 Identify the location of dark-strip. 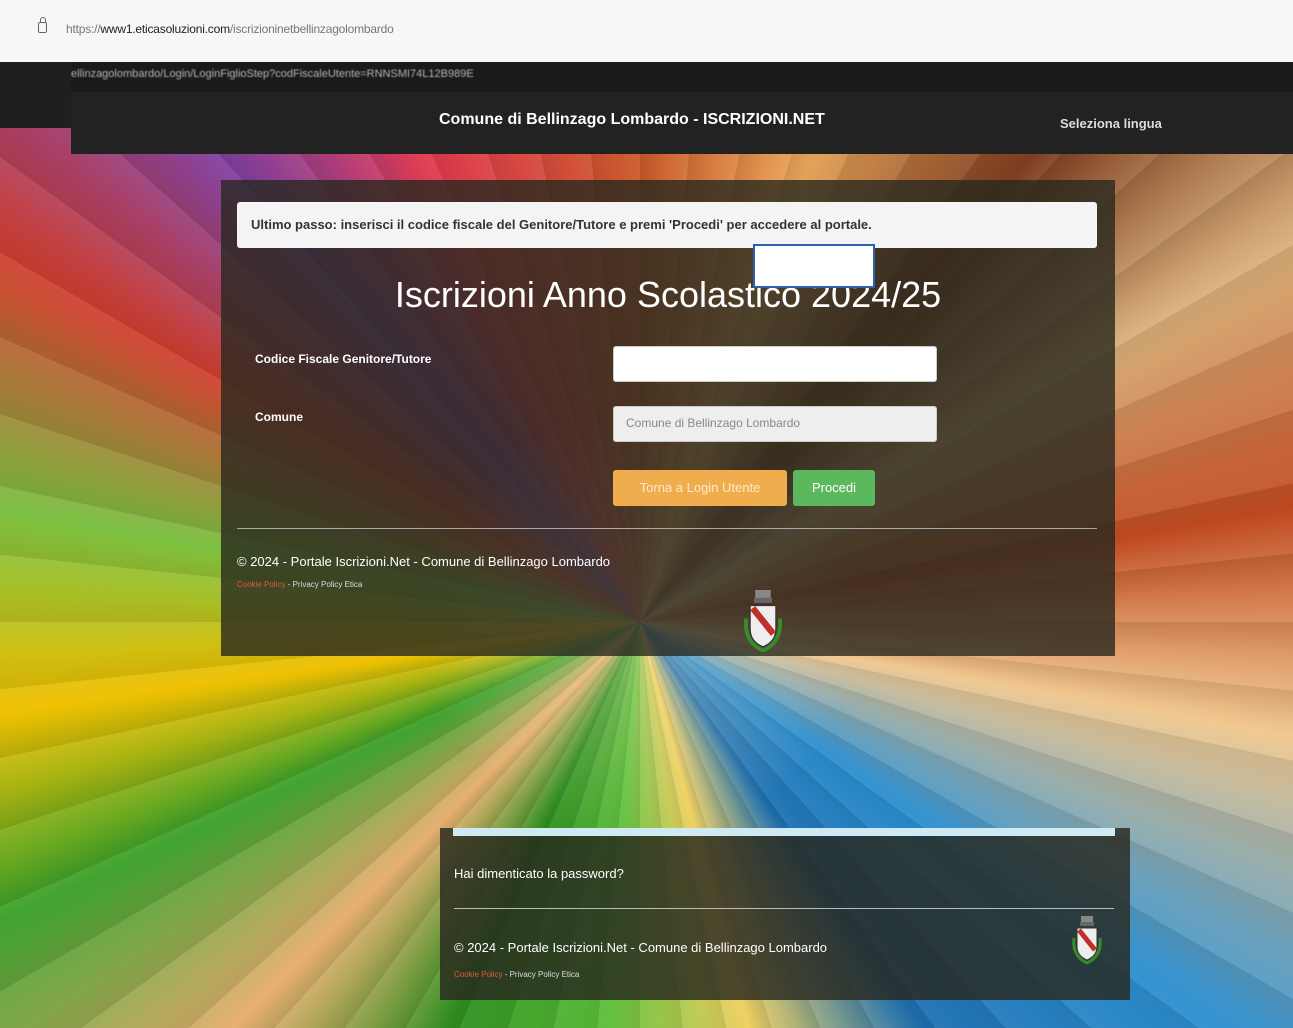
(36, 95).